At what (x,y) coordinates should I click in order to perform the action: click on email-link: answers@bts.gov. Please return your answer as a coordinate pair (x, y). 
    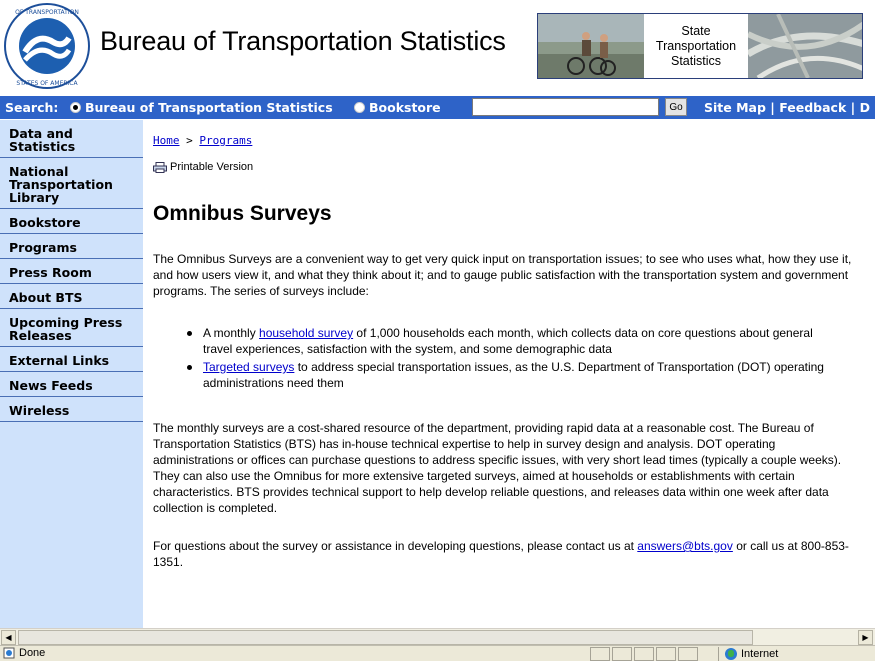
    Looking at the image, I should click on (685, 546).